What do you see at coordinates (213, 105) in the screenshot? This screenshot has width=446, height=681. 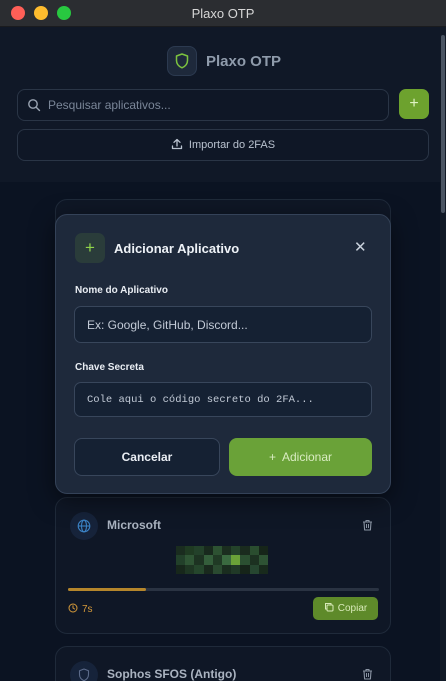 I see `search-input` at bounding box center [213, 105].